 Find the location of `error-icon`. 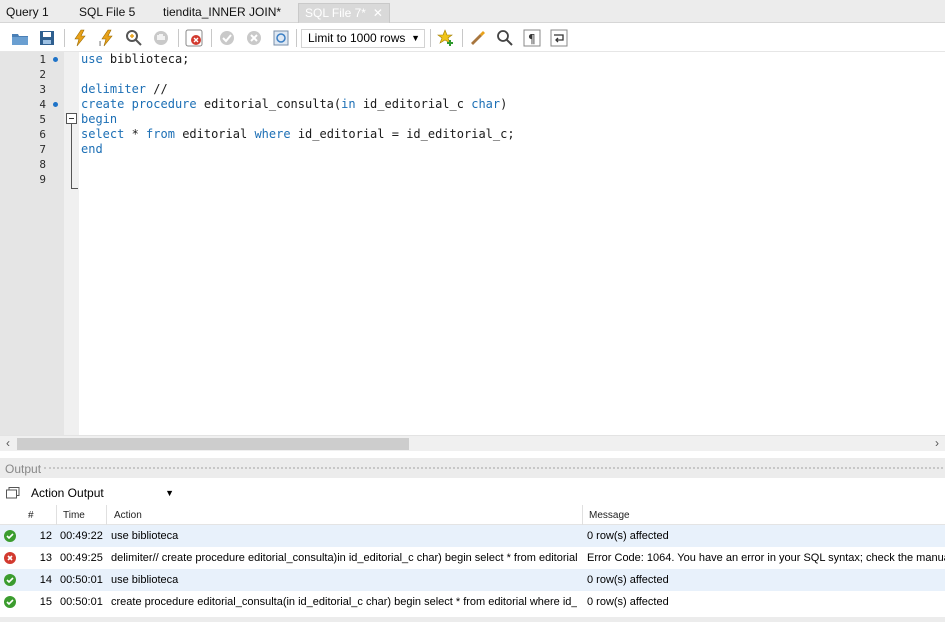

error-icon is located at coordinates (10, 558).